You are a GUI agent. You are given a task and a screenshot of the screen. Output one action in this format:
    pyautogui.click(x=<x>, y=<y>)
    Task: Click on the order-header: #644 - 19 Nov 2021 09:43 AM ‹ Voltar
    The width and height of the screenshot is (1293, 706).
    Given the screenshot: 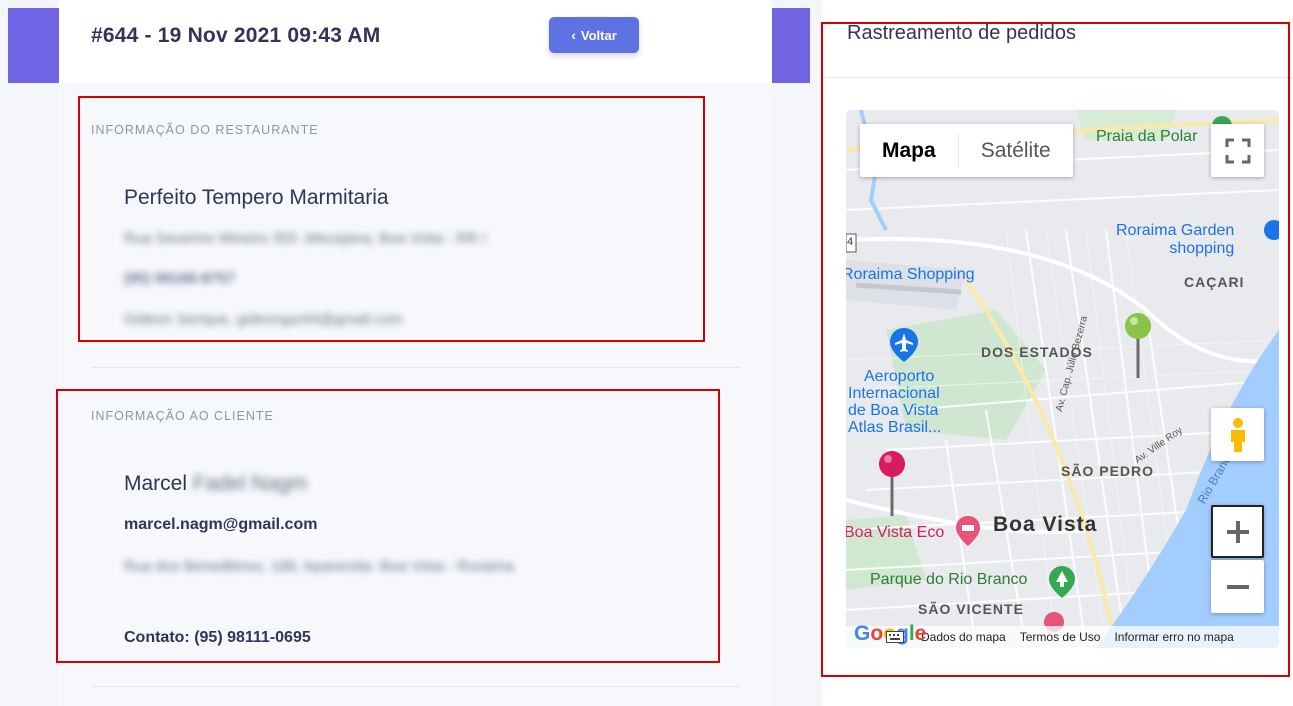 What is the action you would take?
    pyautogui.click(x=415, y=41)
    